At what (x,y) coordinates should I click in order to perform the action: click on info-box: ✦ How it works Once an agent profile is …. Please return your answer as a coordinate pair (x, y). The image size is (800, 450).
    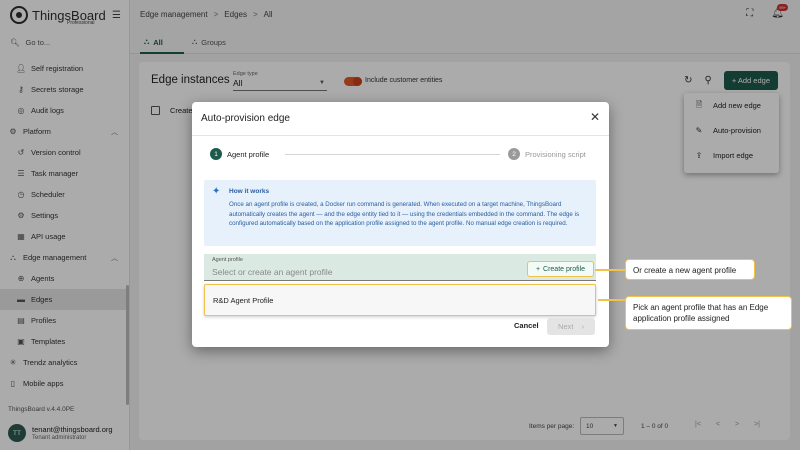
    Looking at the image, I should click on (400, 213).